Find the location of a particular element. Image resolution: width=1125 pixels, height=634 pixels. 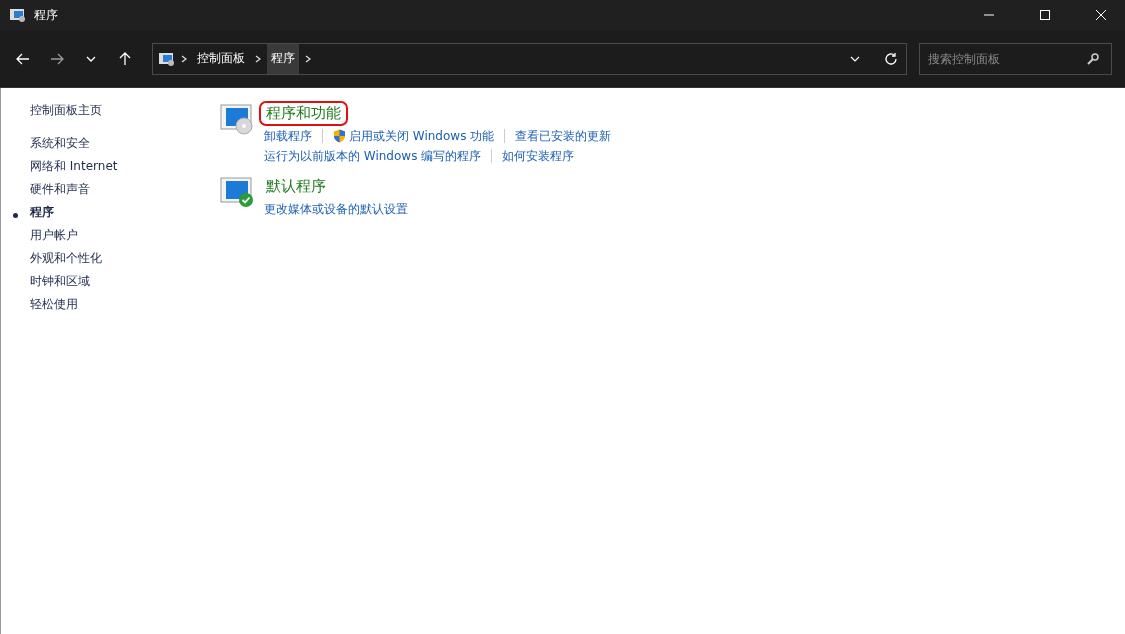

address-bar: 控制面板 程序 is located at coordinates (529, 58).